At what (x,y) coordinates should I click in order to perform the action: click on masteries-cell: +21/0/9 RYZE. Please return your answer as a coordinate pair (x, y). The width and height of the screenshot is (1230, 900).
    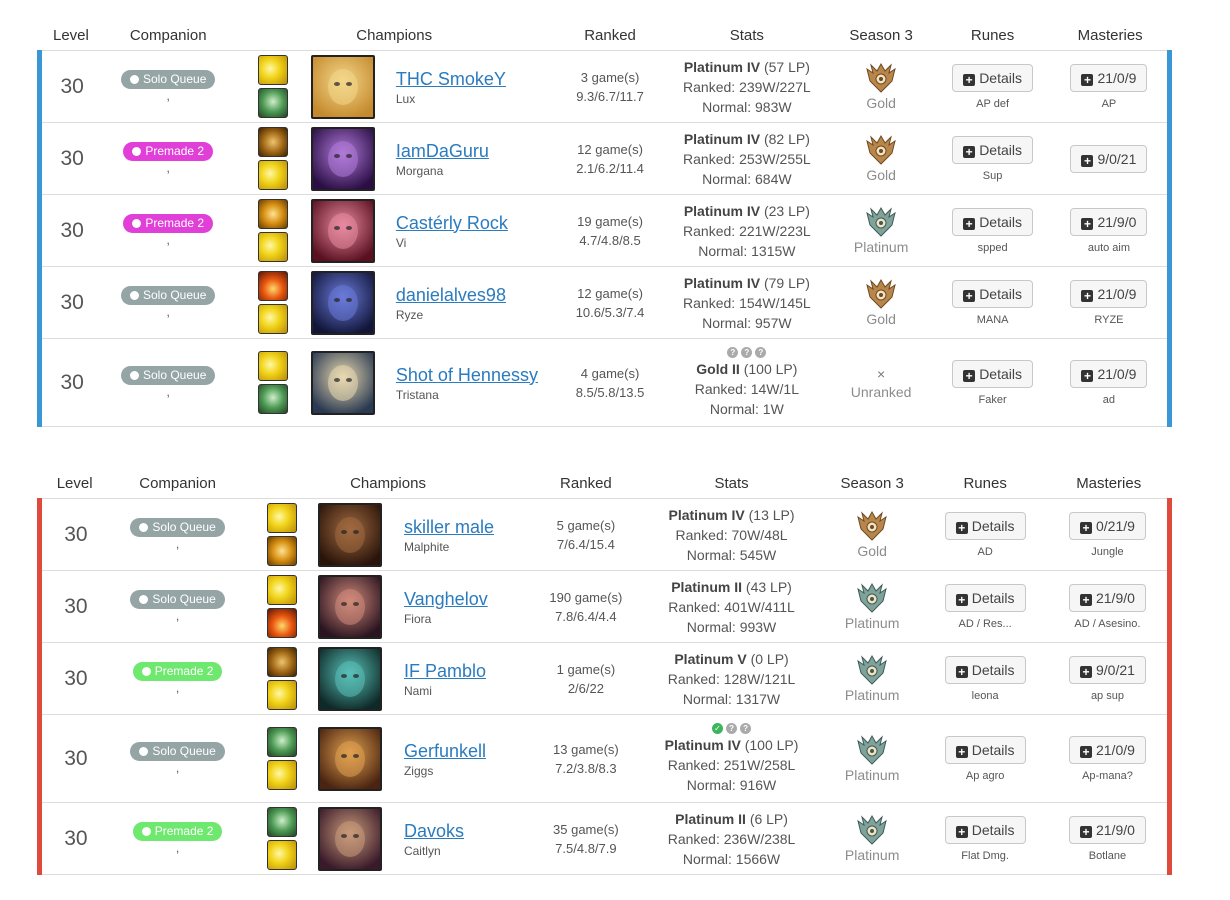
    Looking at the image, I should click on (1111, 302).